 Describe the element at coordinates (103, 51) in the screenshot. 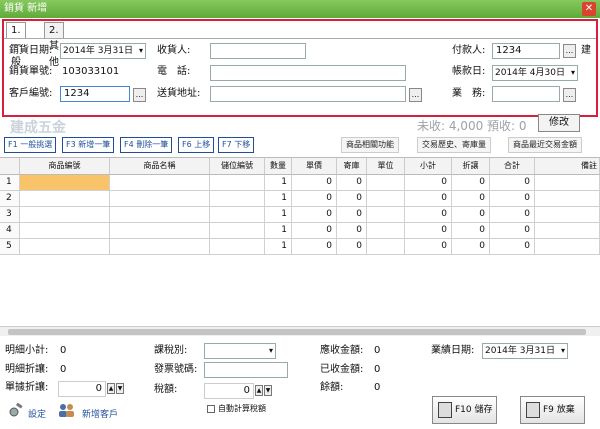

I see `sale-date-picker: 2014年 3月31日 ▾` at that location.